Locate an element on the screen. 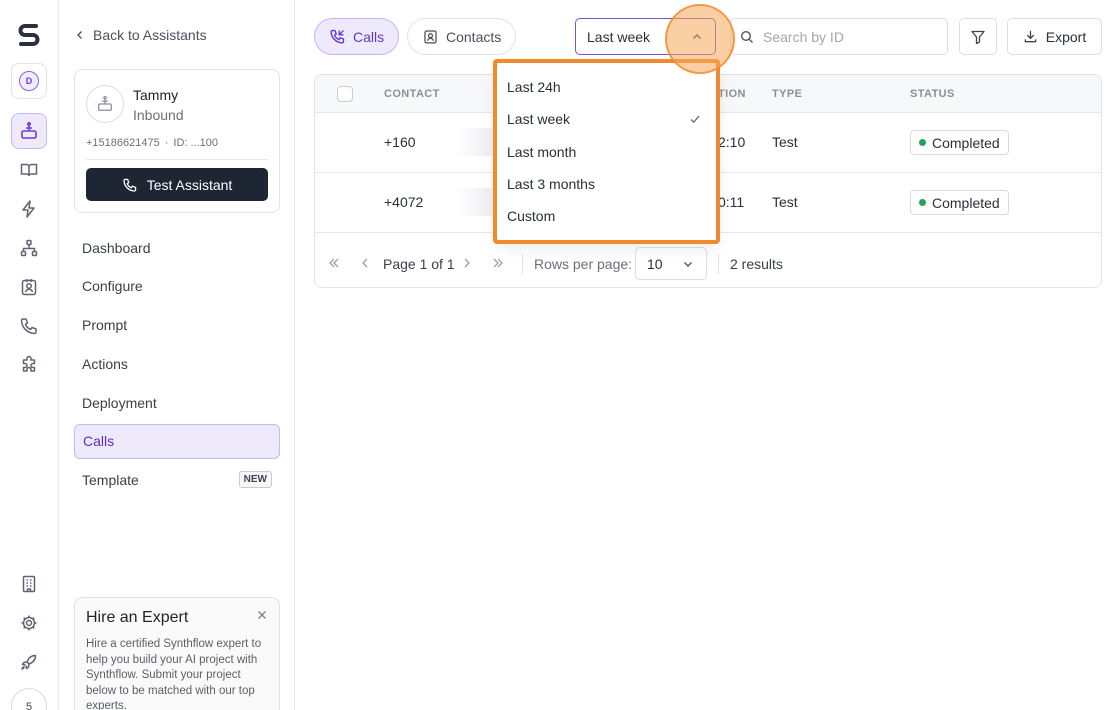  results-count: 2 results is located at coordinates (756, 264).